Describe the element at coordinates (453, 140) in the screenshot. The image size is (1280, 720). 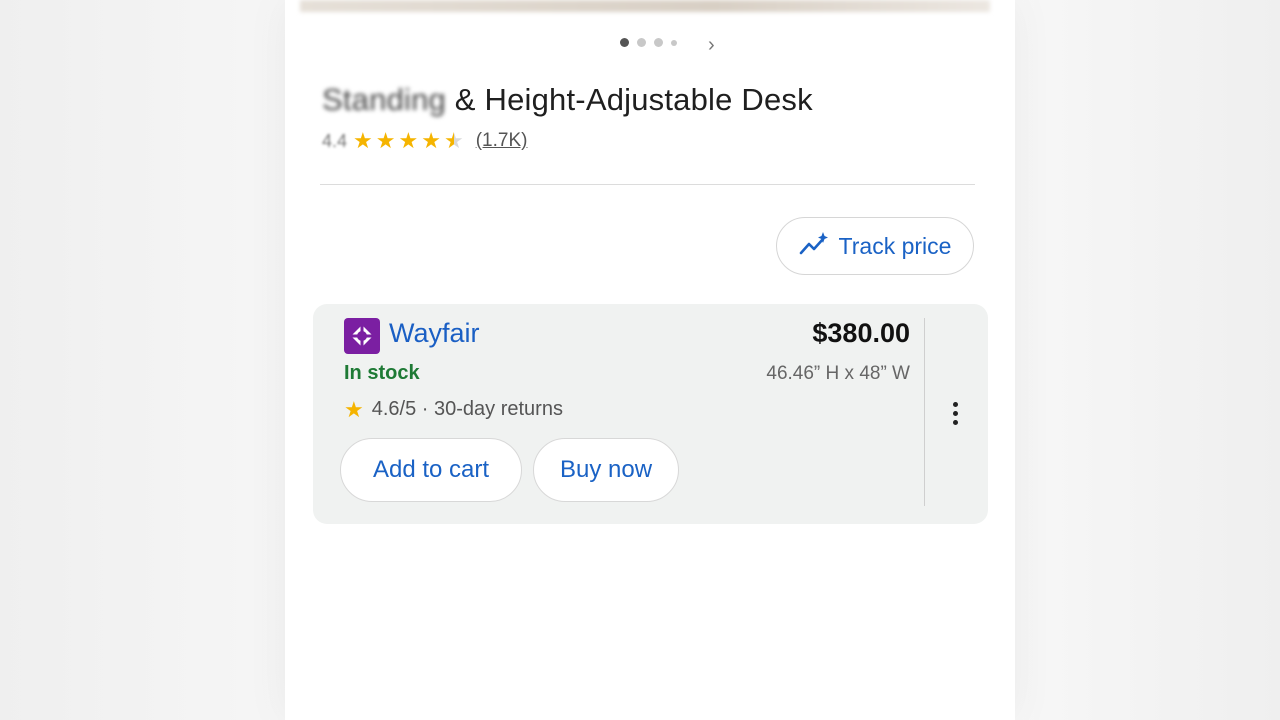
I see `half-star-icon: ★` at that location.